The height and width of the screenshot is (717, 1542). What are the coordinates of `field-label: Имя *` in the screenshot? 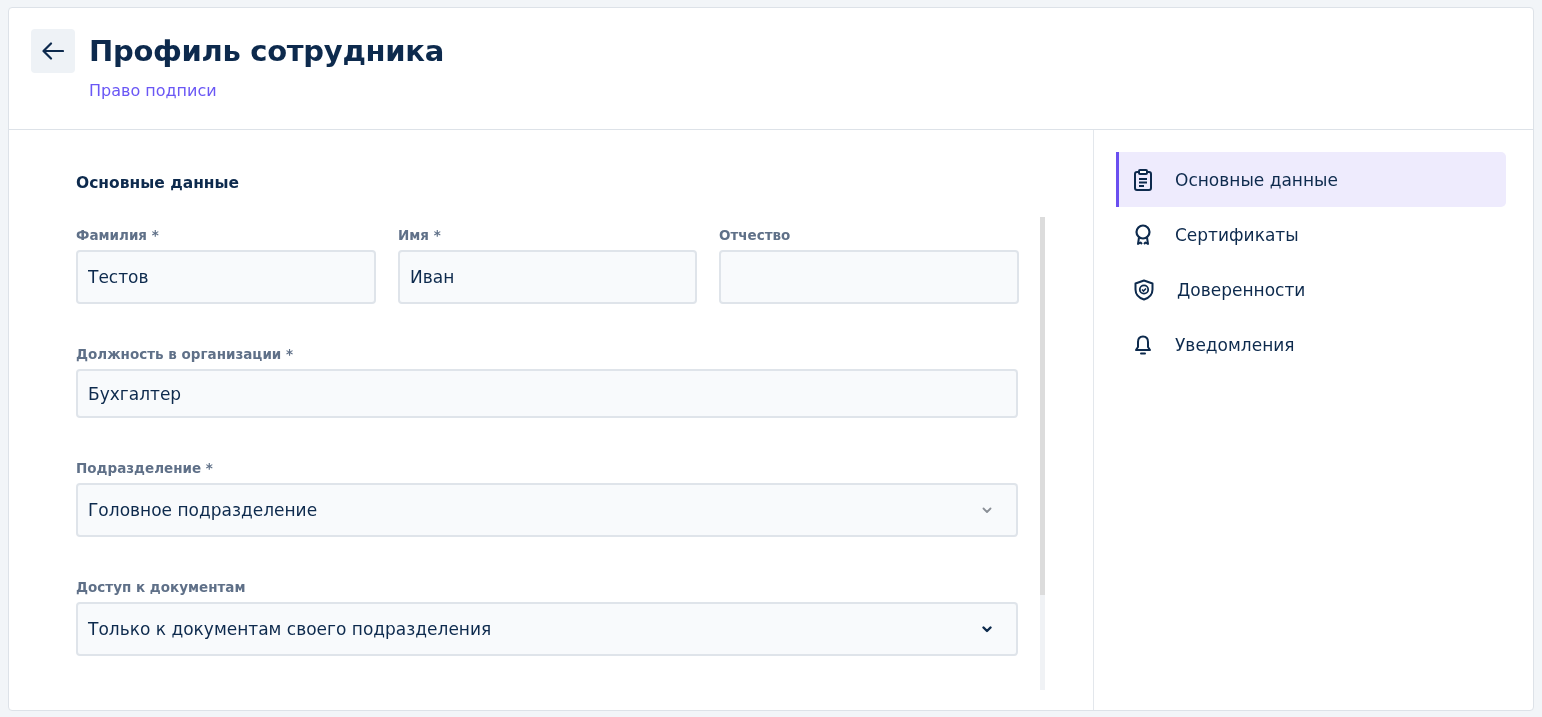 It's located at (420, 235).